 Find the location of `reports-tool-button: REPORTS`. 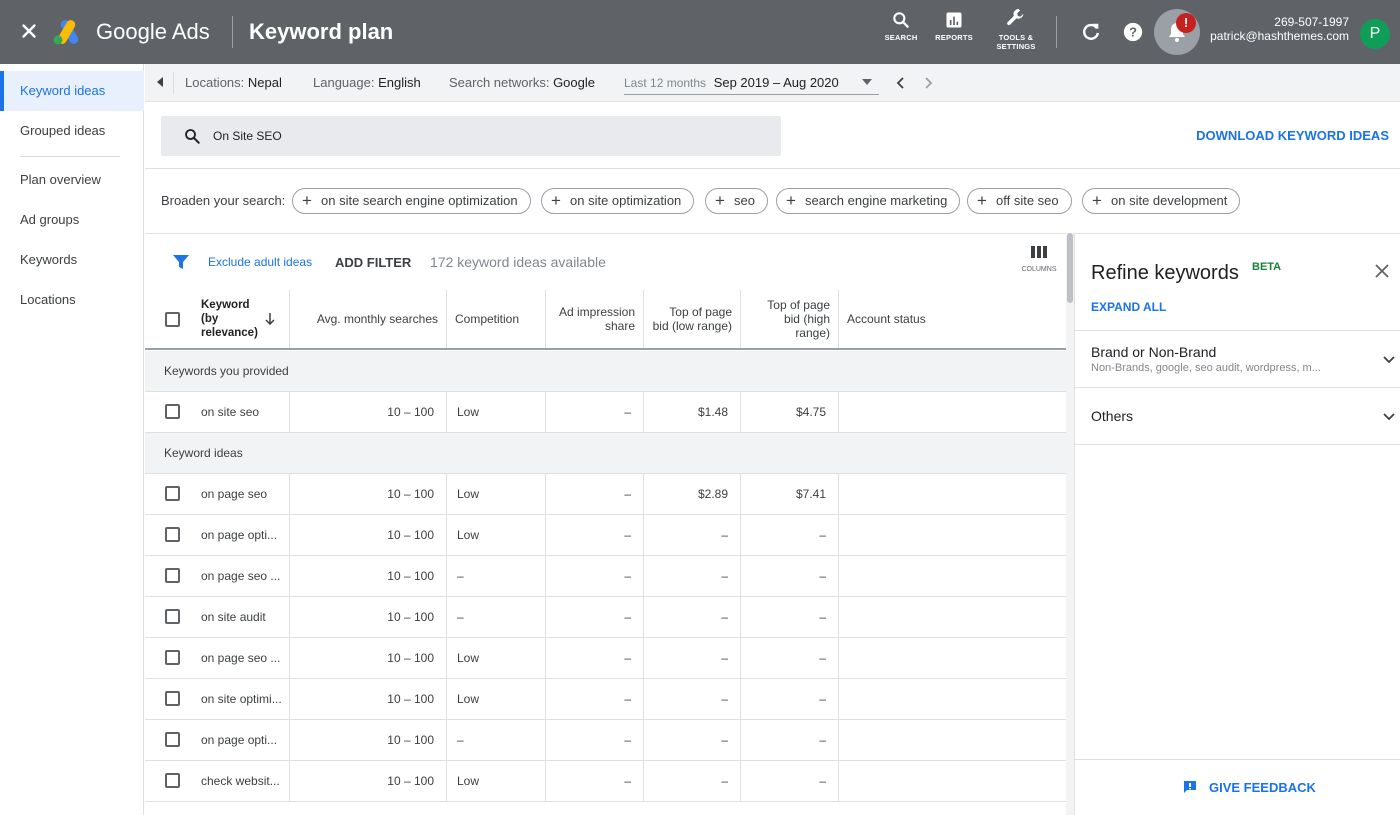

reports-tool-button: REPORTS is located at coordinates (954, 26).